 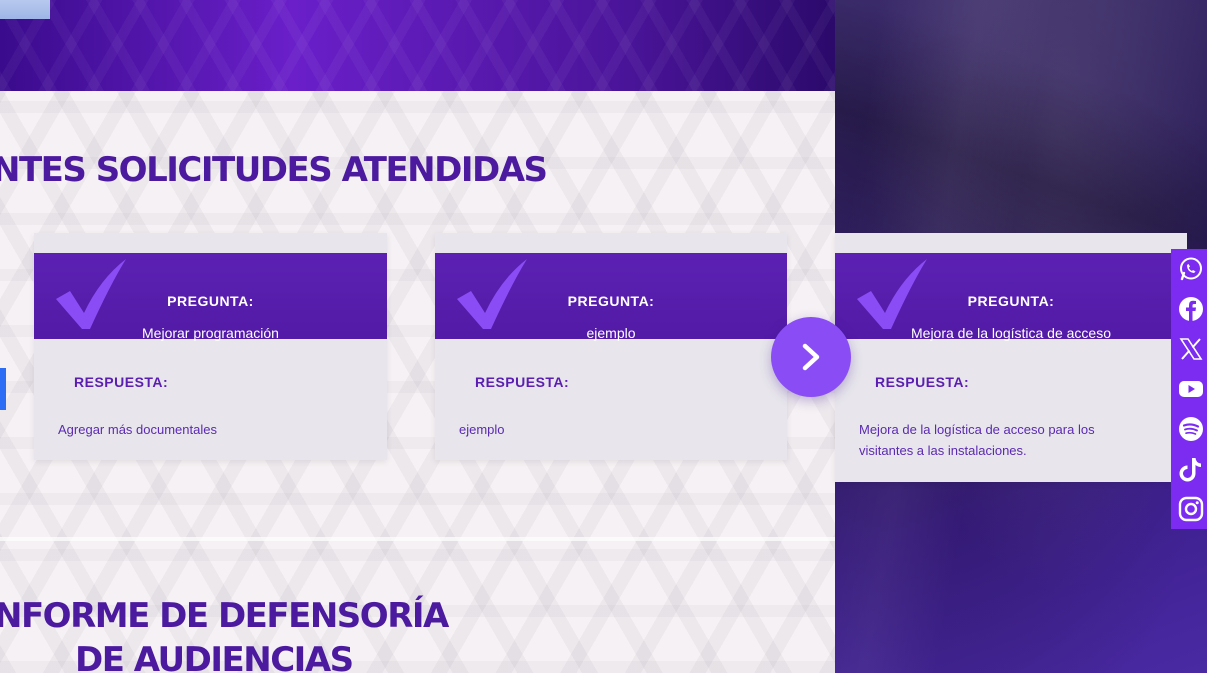 I want to click on tiktok-link, so click(x=1191, y=469).